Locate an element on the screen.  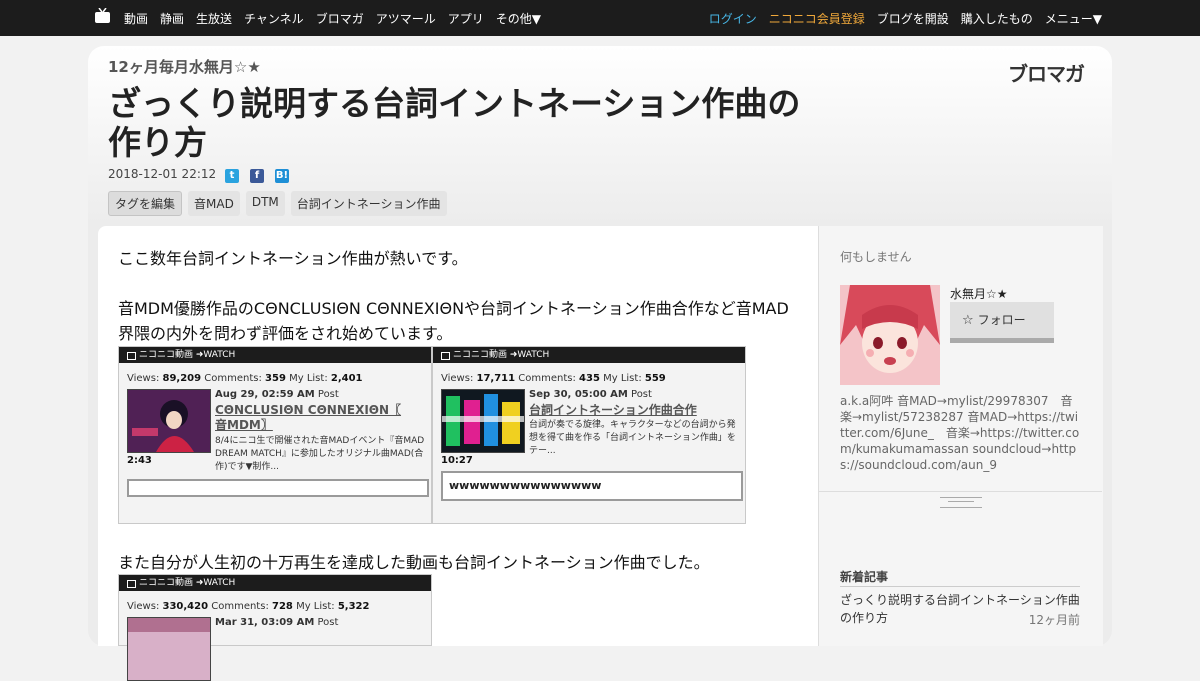
nav-other-dropdown: その他▼ is located at coordinates (518, 18).